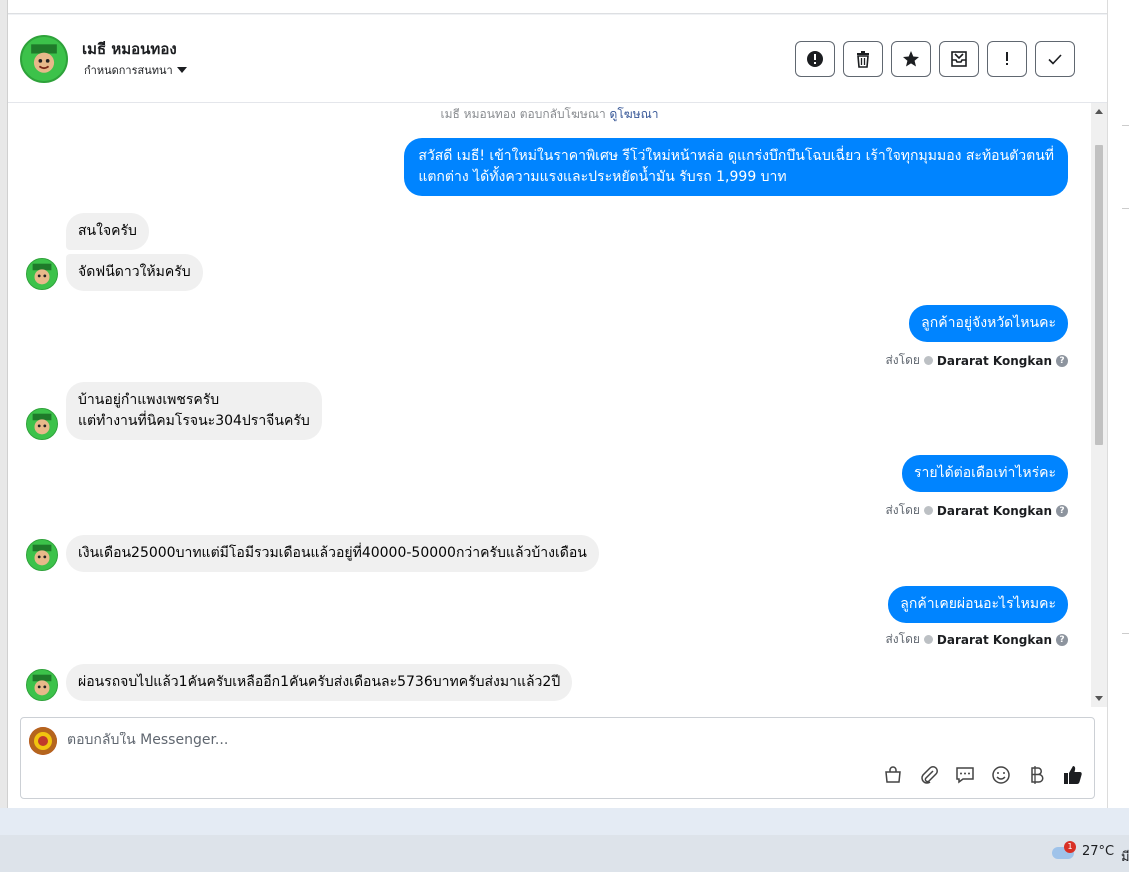  I want to click on reply-input, so click(517, 740).